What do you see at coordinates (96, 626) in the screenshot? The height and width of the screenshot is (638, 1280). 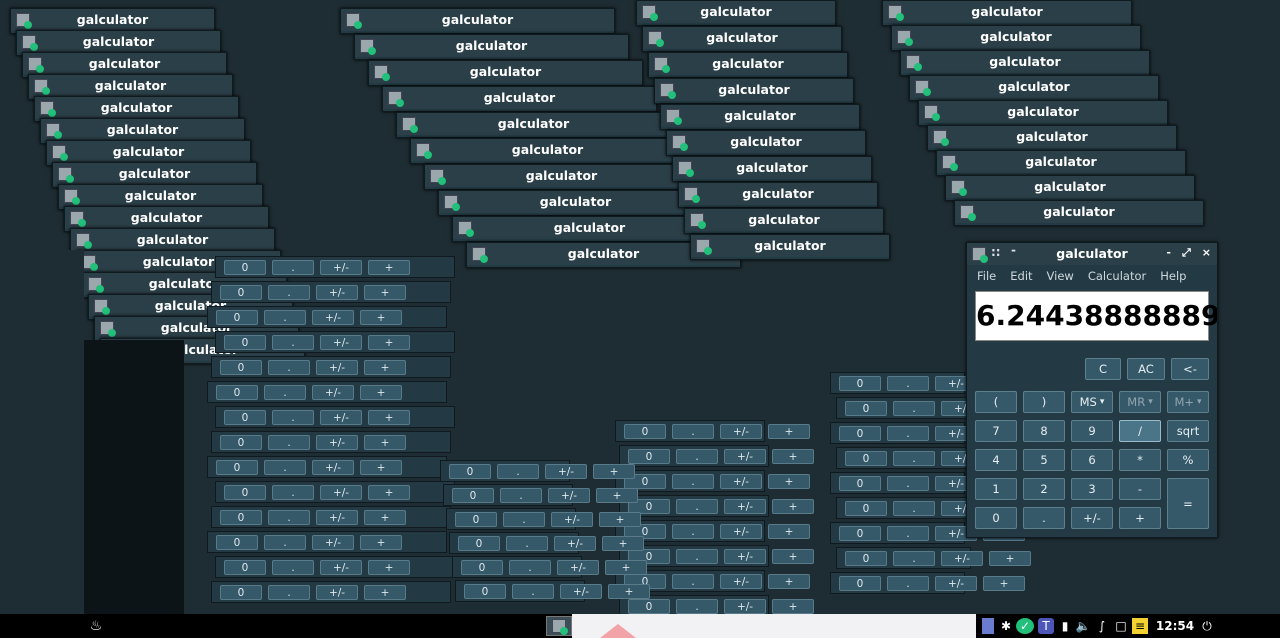 I see `fire-icon: ♨` at bounding box center [96, 626].